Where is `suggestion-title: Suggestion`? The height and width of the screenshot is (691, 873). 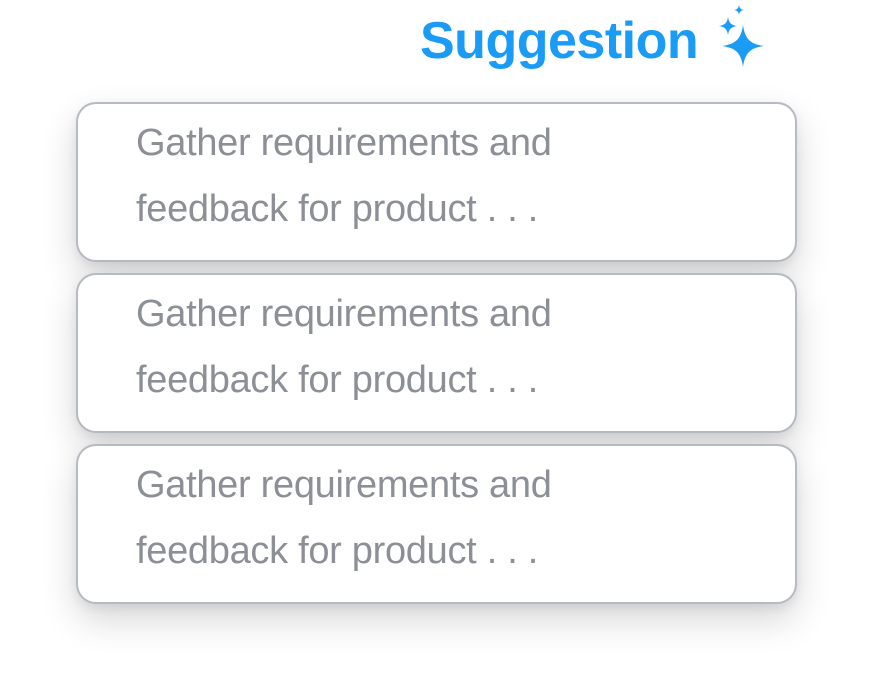
suggestion-title: Suggestion is located at coordinates (559, 41).